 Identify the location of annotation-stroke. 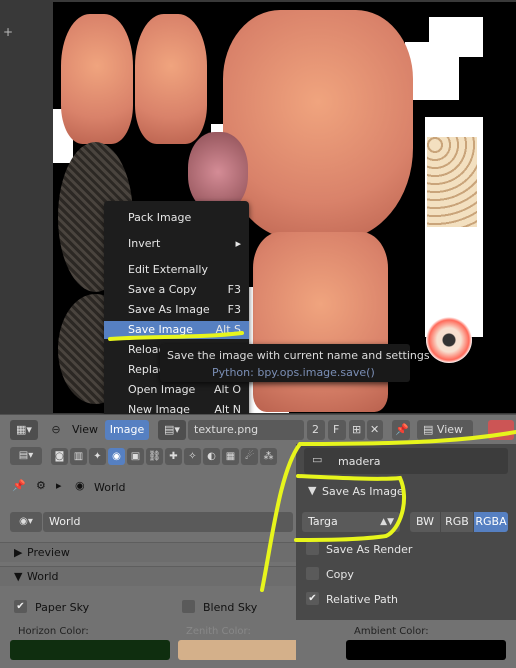
(388, 511).